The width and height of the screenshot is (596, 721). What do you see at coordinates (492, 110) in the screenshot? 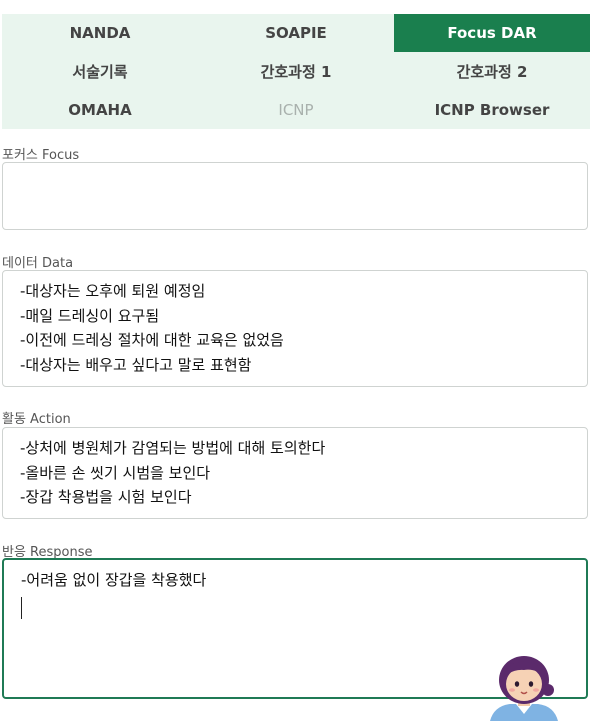
I see `tab-icnp-browser: ICNP Browser` at bounding box center [492, 110].